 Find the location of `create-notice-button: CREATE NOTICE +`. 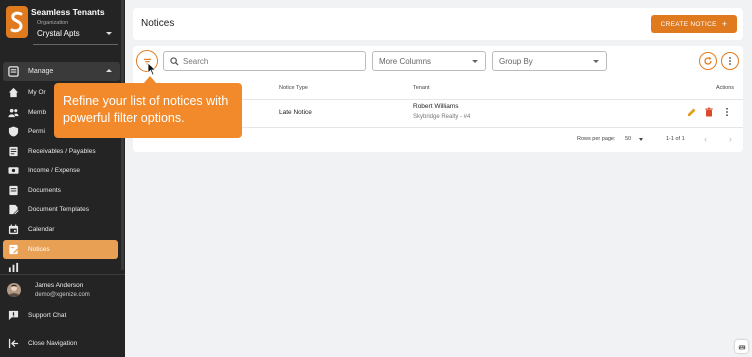

create-notice-button: CREATE NOTICE + is located at coordinates (694, 24).